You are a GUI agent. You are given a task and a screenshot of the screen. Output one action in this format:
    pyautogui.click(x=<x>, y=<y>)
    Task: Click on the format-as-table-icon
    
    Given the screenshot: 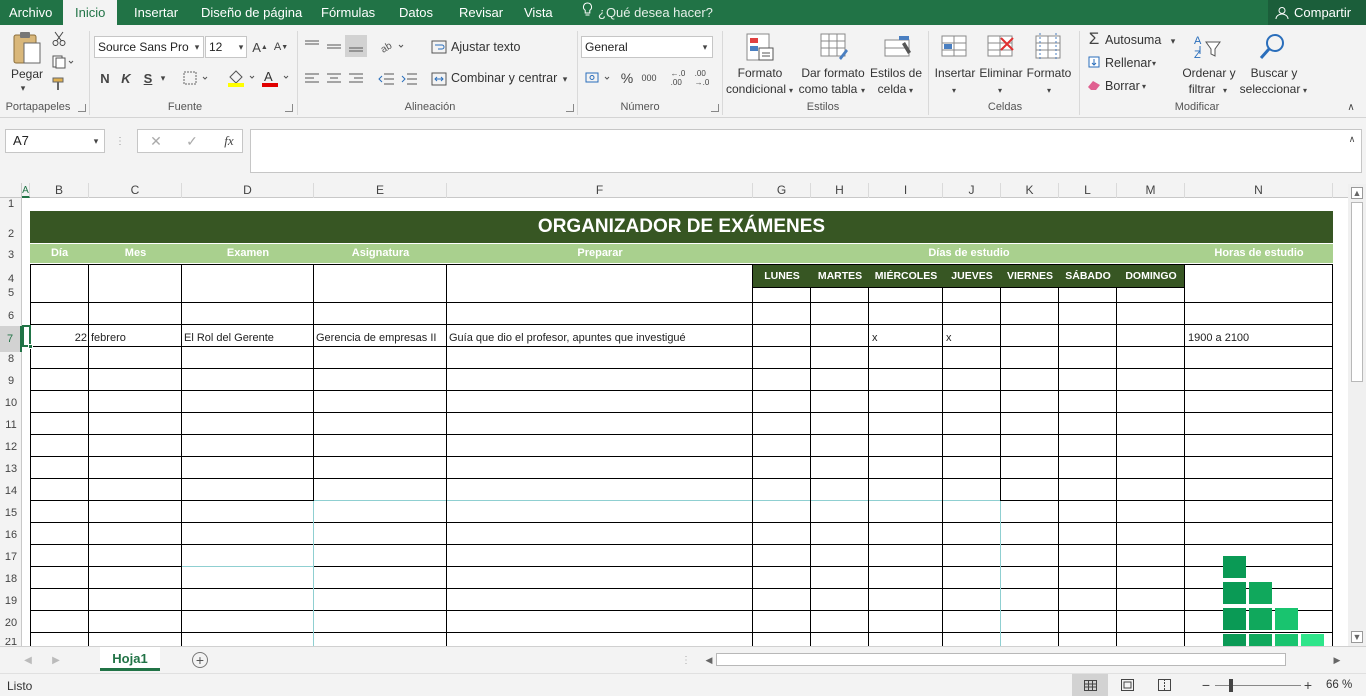 What is the action you would take?
    pyautogui.click(x=834, y=47)
    